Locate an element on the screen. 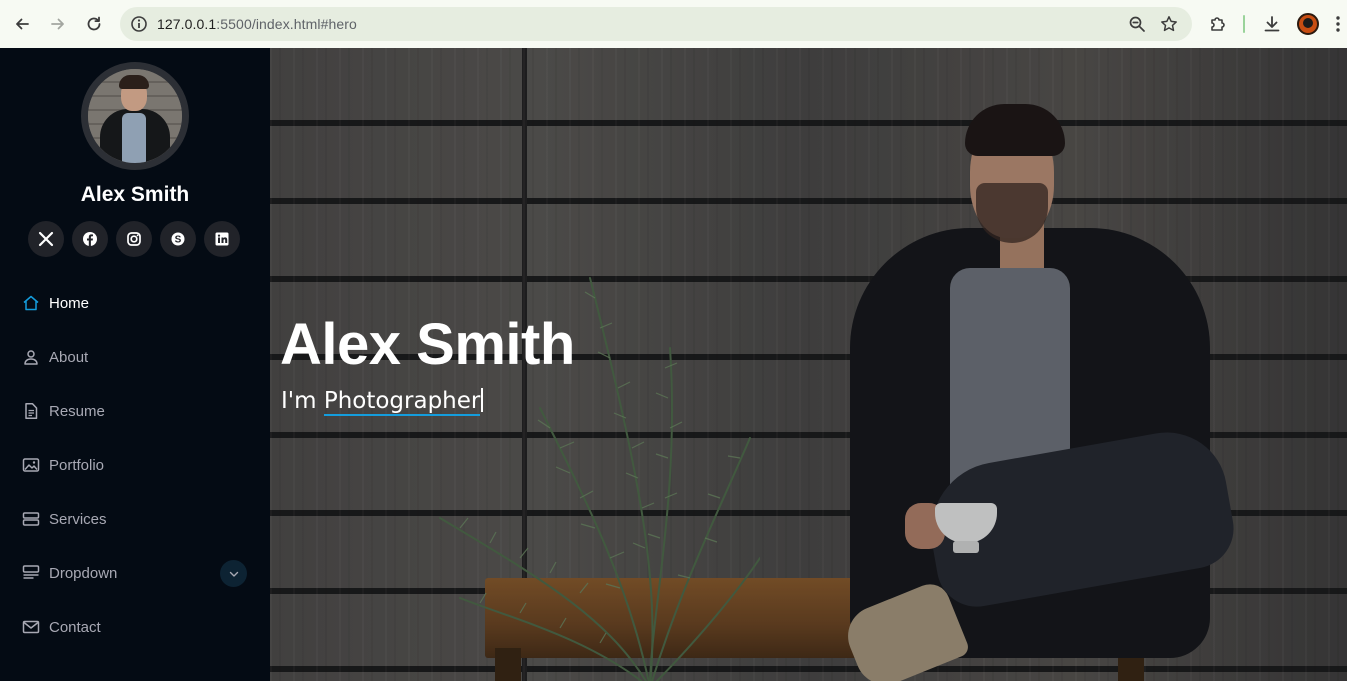 Image resolution: width=1347 pixels, height=681 pixels. profile-photo is located at coordinates (135, 116).